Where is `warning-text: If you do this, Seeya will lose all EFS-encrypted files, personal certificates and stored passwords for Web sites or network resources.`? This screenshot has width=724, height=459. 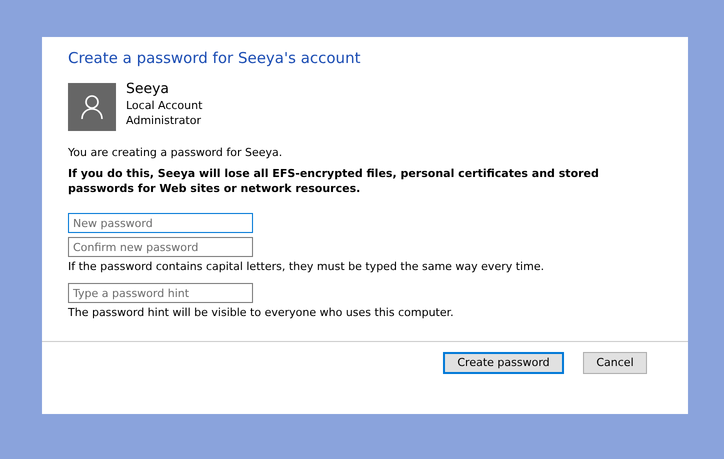
warning-text: If you do this, Seeya will lose all EFS-encrypted files, personal certificates and stored passwords for Web sites or network resources. is located at coordinates (334, 181).